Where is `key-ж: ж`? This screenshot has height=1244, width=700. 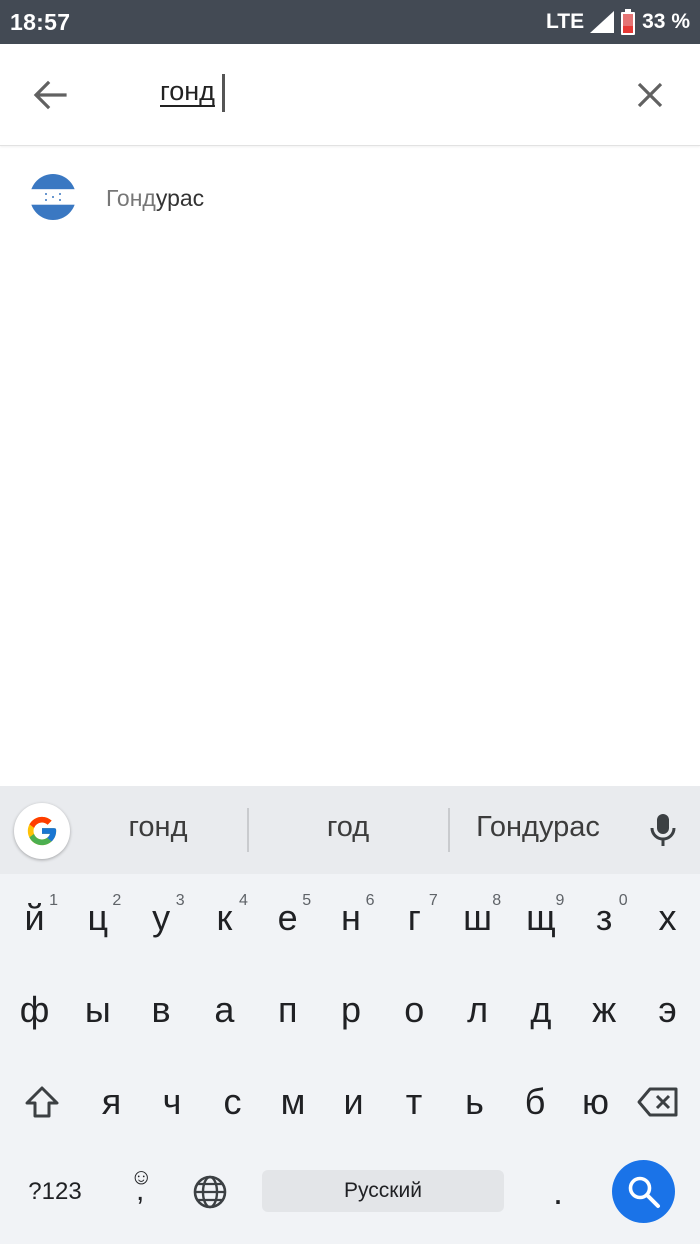
key-ж: ж is located at coordinates (604, 1010).